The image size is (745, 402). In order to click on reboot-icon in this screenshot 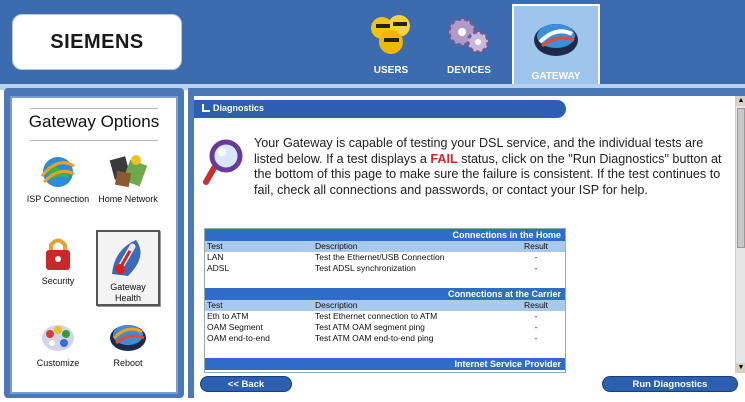, I will do `click(128, 338)`.